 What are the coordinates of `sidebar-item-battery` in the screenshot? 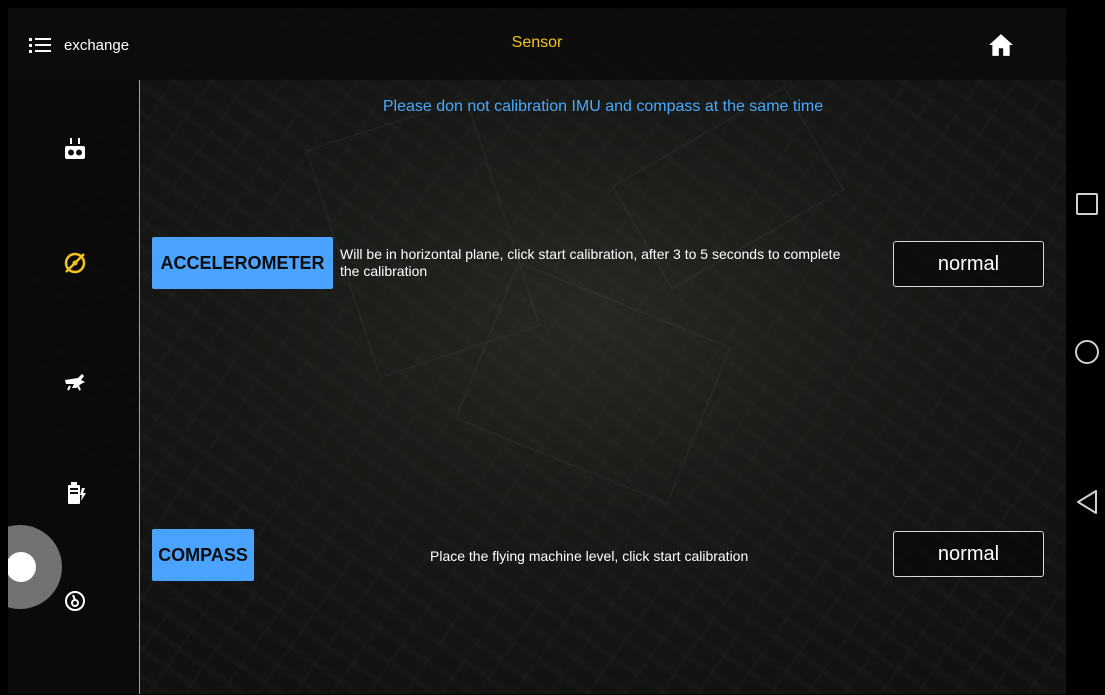 It's located at (75, 493).